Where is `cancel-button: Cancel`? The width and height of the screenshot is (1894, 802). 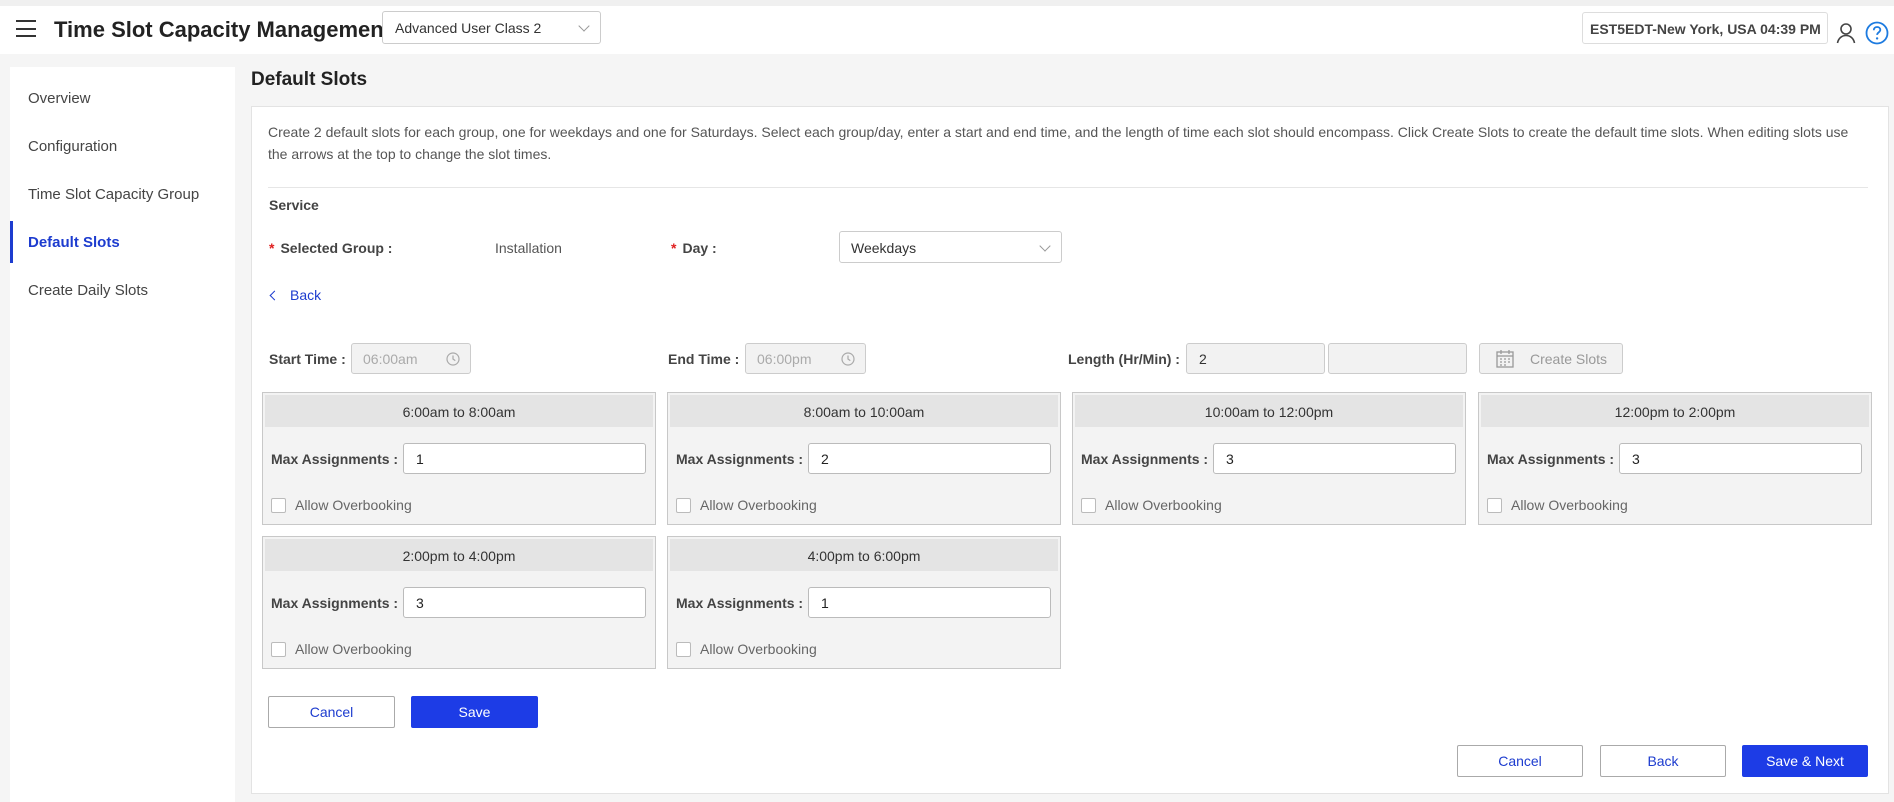 cancel-button: Cancel is located at coordinates (331, 712).